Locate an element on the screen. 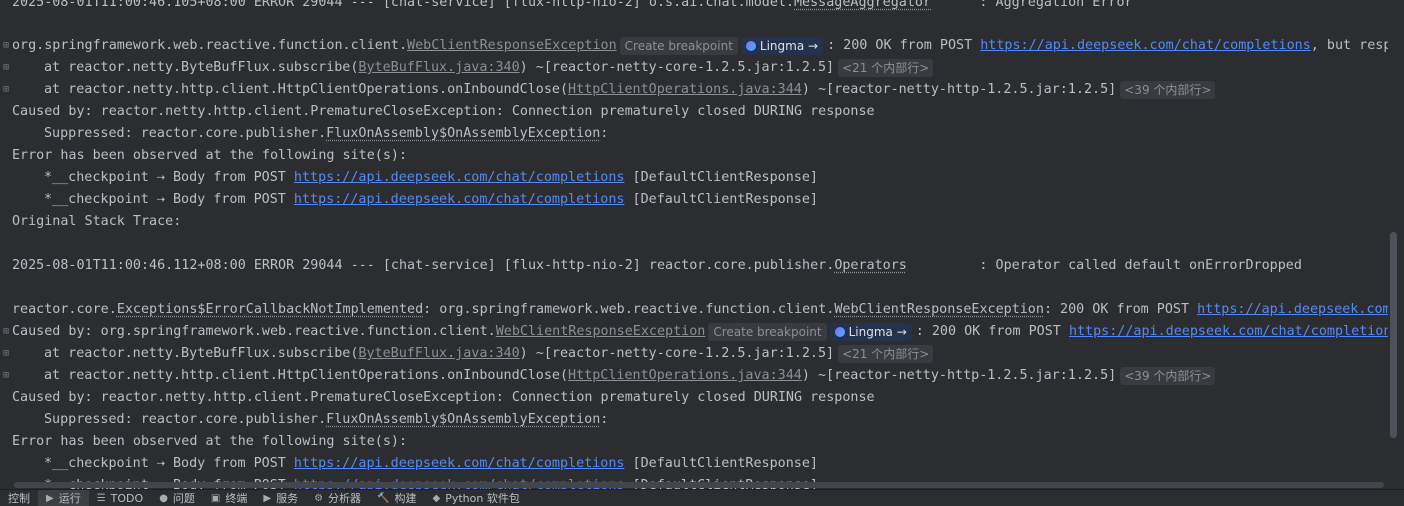  terminal-icon: ▣ is located at coordinates (215, 498).